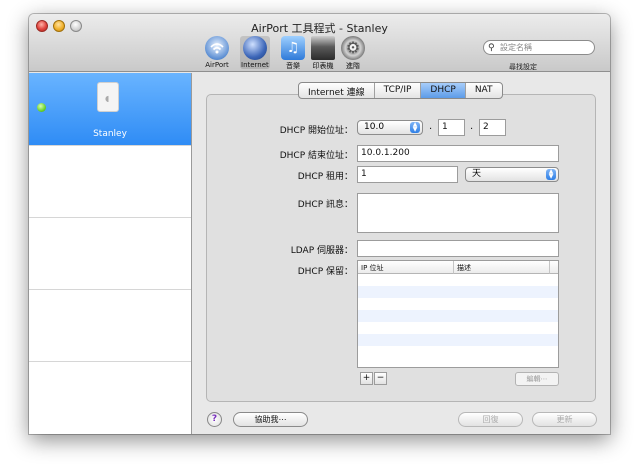  What do you see at coordinates (323, 66) in the screenshot?
I see `toolbar-printer-label: 印表機` at bounding box center [323, 66].